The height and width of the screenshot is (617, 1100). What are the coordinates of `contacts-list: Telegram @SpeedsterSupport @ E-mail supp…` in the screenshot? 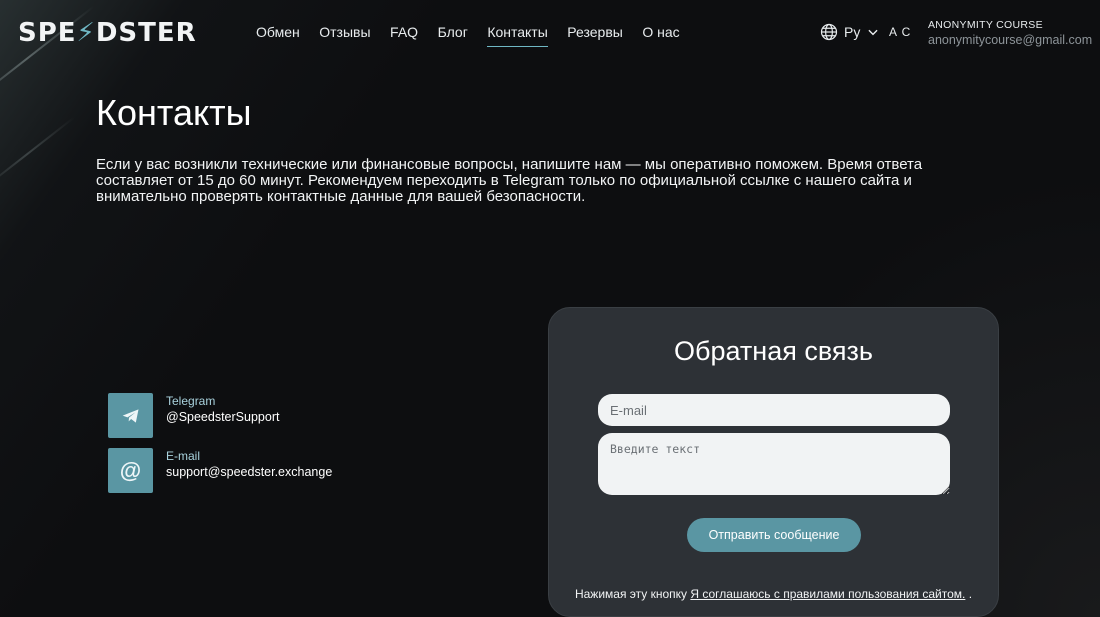 It's located at (220, 448).